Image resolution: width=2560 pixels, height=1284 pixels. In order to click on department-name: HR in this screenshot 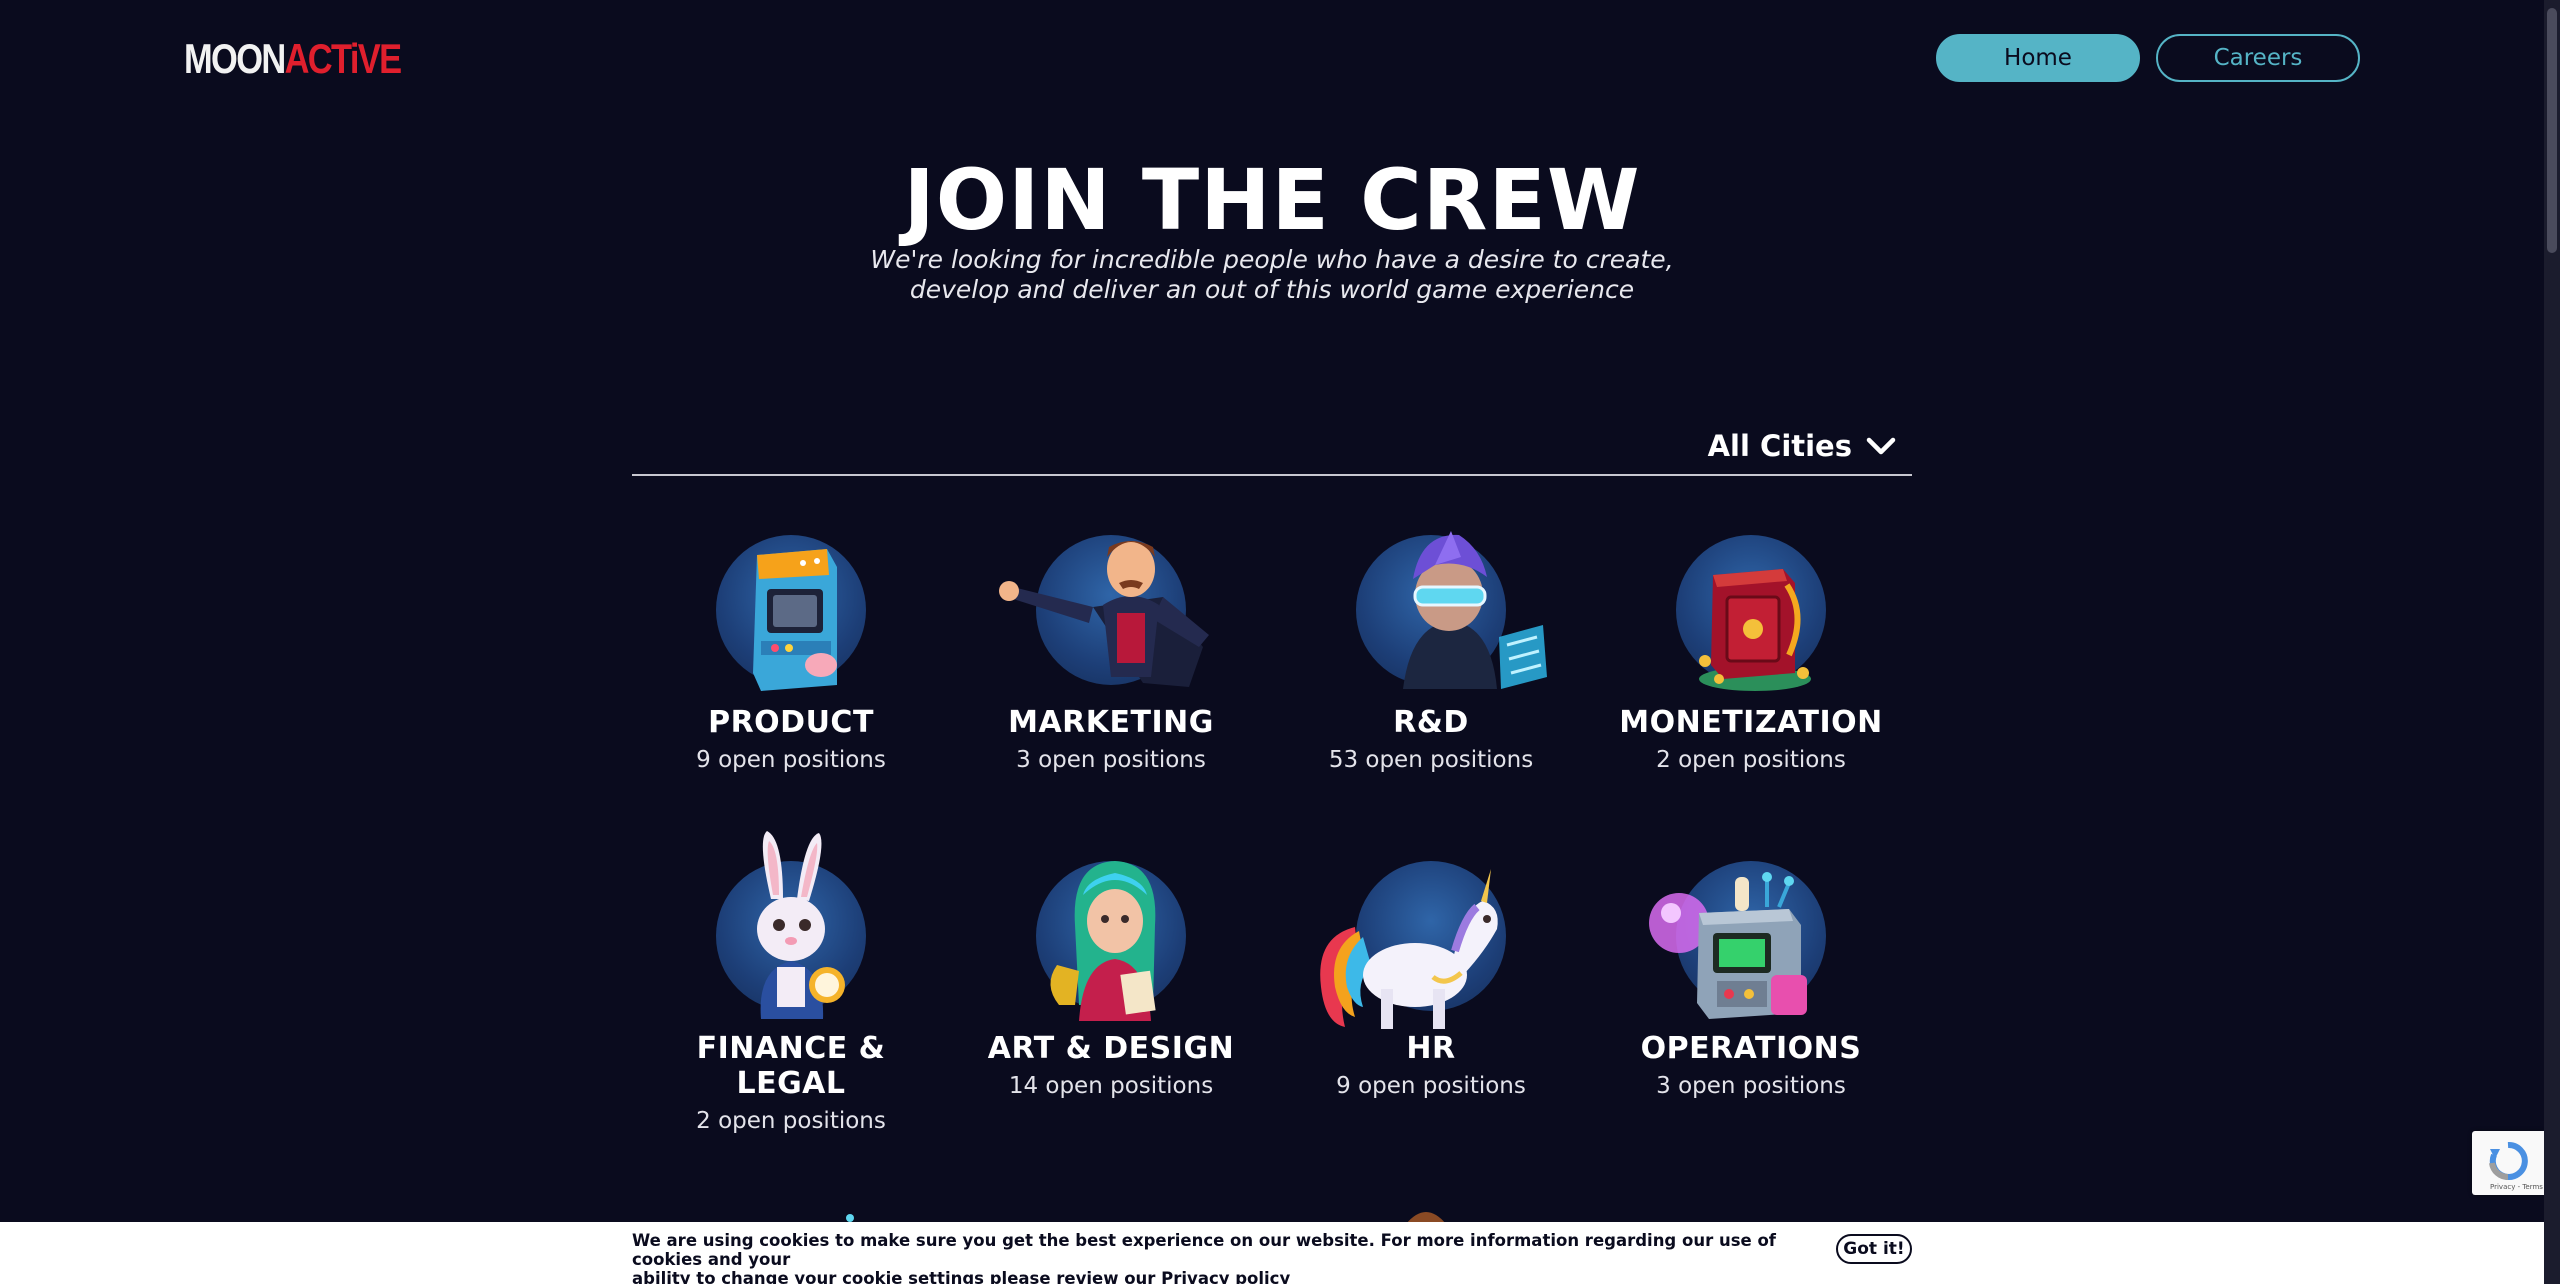, I will do `click(1431, 1048)`.